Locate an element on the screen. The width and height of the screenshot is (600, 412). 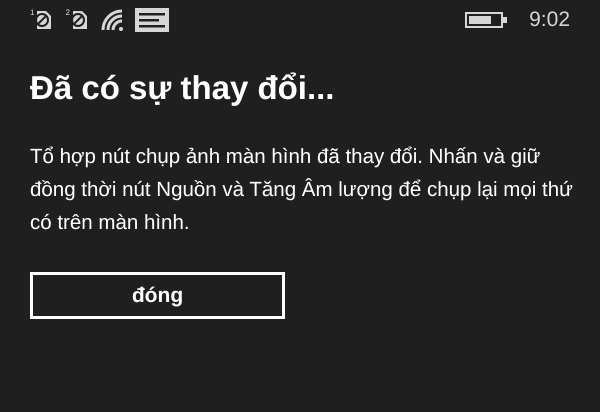
sim-slot-number: 1 is located at coordinates (32, 13).